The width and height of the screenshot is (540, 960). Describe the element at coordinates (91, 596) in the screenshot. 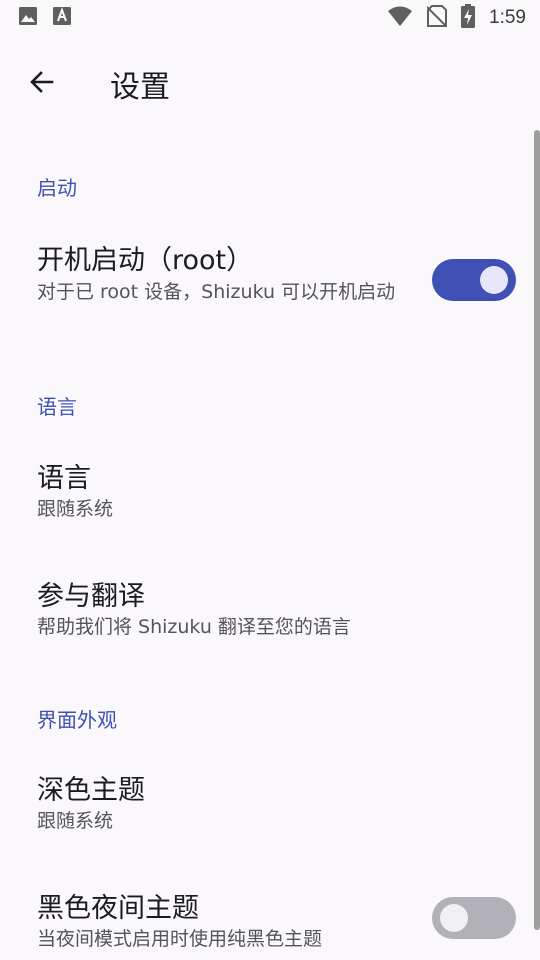

I see `pref-translate-title: 参与翻译` at that location.